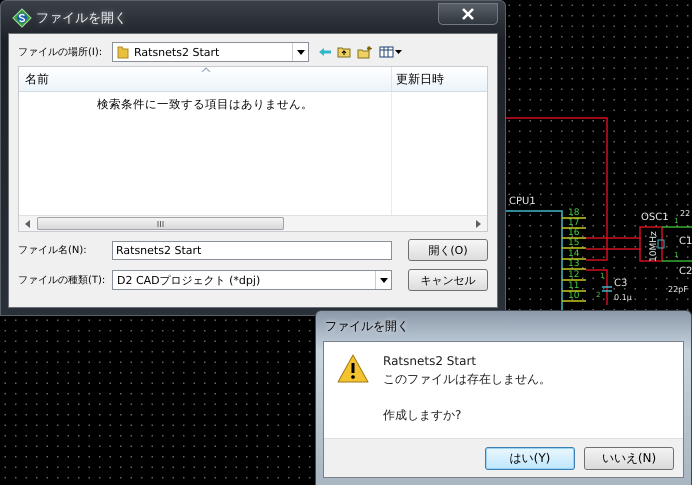 The width and height of the screenshot is (692, 485). What do you see at coordinates (62, 280) in the screenshot?
I see `filetype-label: ファイルの種類(T):` at bounding box center [62, 280].